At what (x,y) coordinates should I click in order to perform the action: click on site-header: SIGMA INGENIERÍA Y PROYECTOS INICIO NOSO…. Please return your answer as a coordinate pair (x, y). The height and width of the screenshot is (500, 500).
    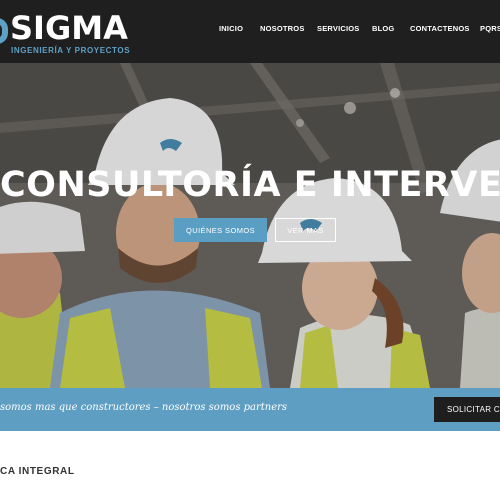
    Looking at the image, I should click on (250, 31).